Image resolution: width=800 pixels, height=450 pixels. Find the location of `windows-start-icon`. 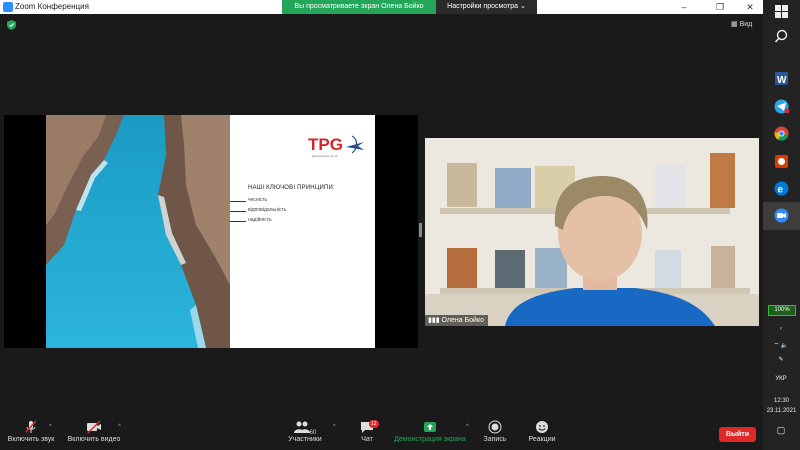

windows-start-icon is located at coordinates (781, 11).